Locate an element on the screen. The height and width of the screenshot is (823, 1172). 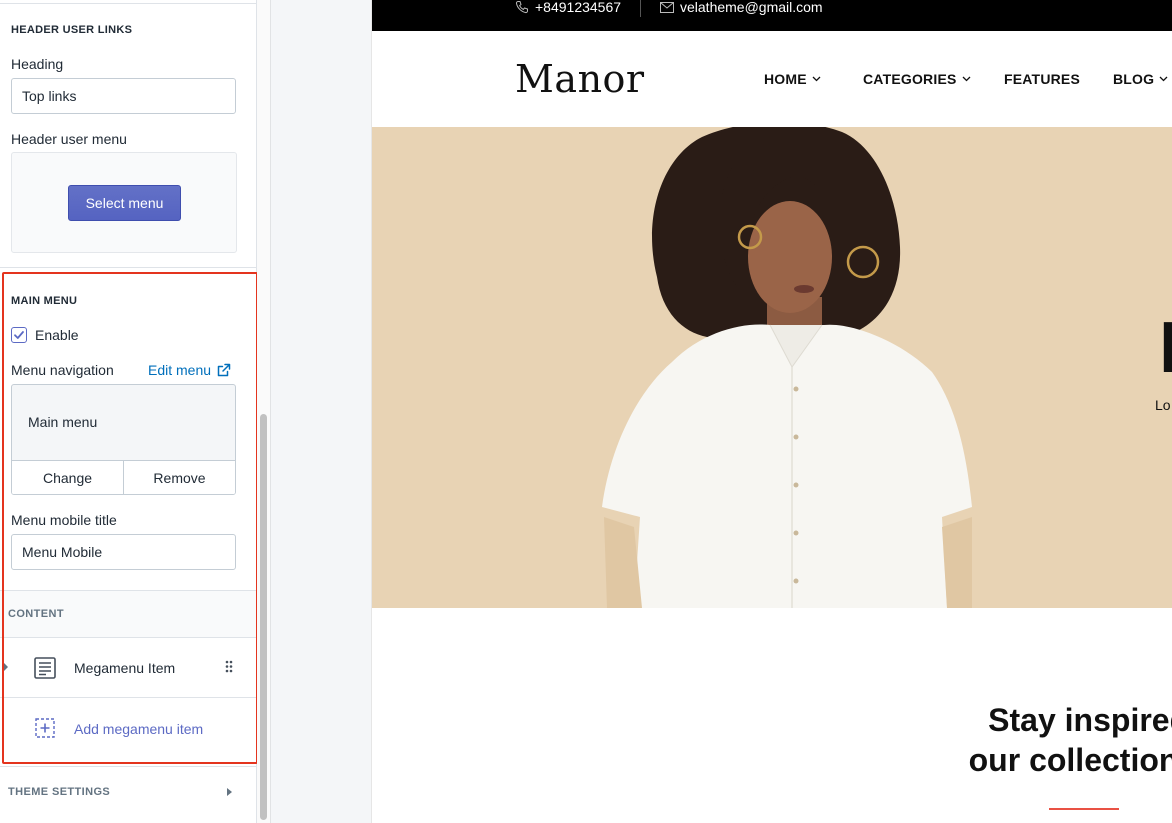
heading-input is located at coordinates (123, 96).